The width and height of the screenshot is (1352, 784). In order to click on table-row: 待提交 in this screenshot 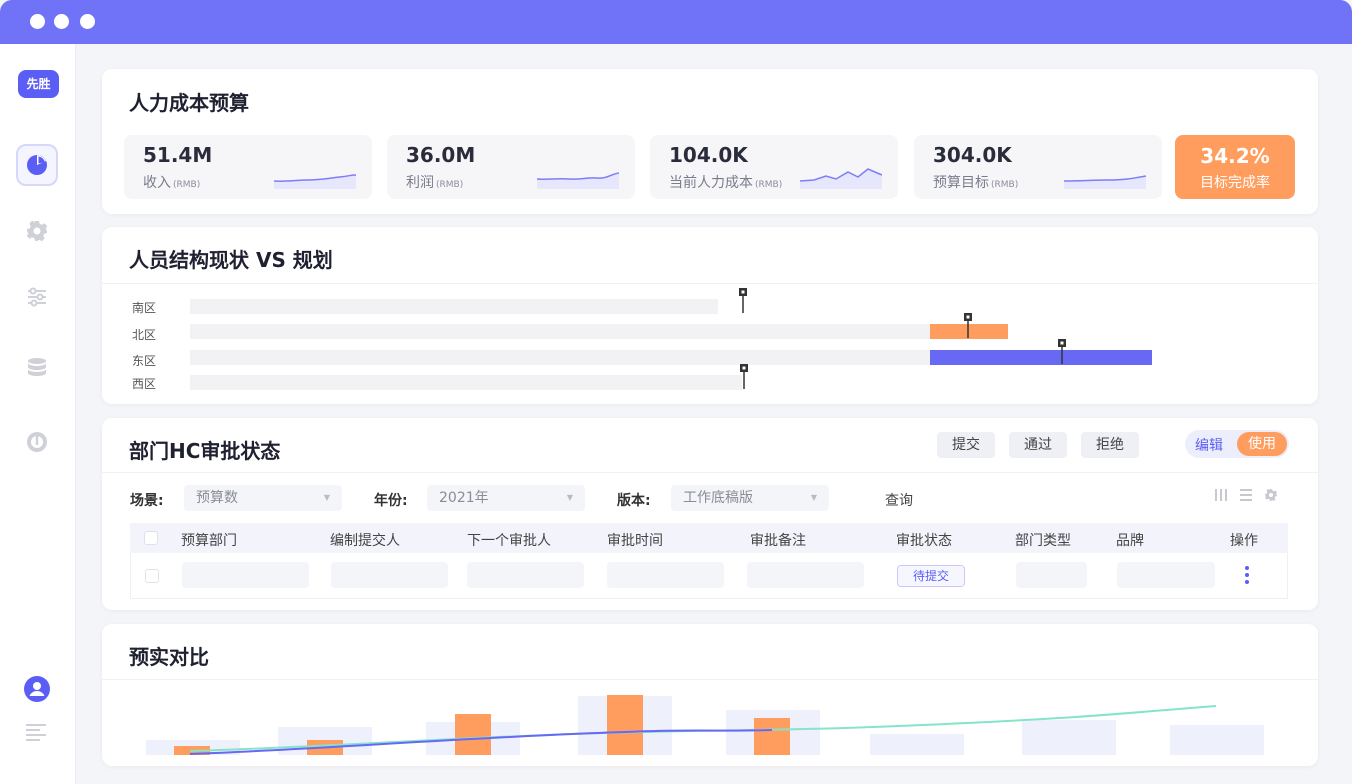, I will do `click(709, 576)`.